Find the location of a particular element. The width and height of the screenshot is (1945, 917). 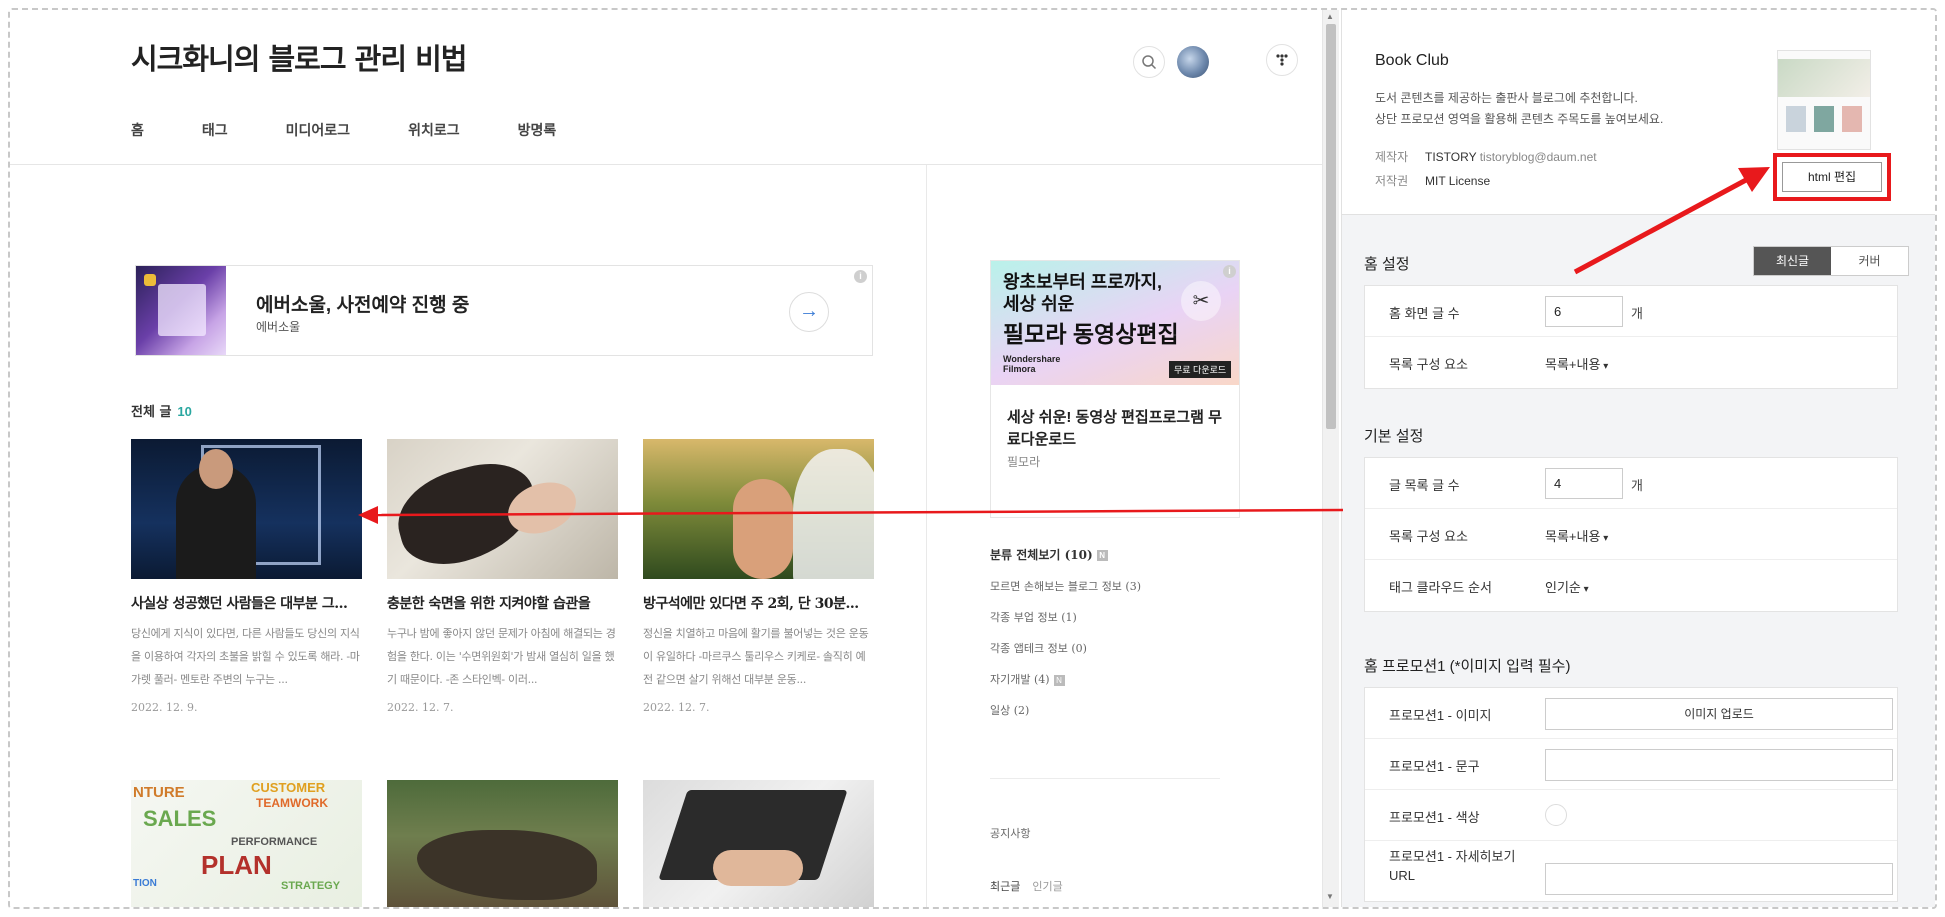

category-all: 분류 전체보기 (10) N is located at coordinates (1110, 554).